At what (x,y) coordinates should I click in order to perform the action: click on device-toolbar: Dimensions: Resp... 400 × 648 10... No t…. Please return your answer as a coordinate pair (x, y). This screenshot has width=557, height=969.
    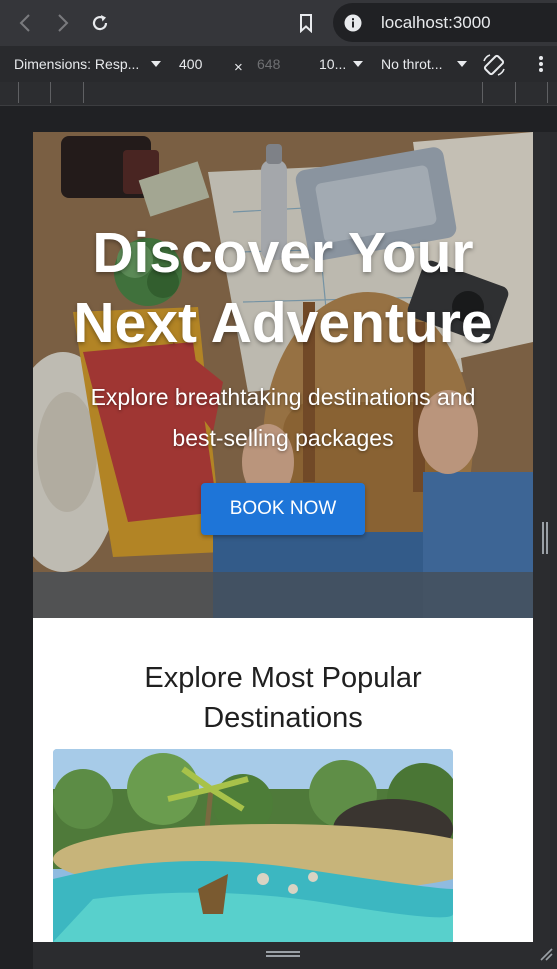
    Looking at the image, I should click on (278, 64).